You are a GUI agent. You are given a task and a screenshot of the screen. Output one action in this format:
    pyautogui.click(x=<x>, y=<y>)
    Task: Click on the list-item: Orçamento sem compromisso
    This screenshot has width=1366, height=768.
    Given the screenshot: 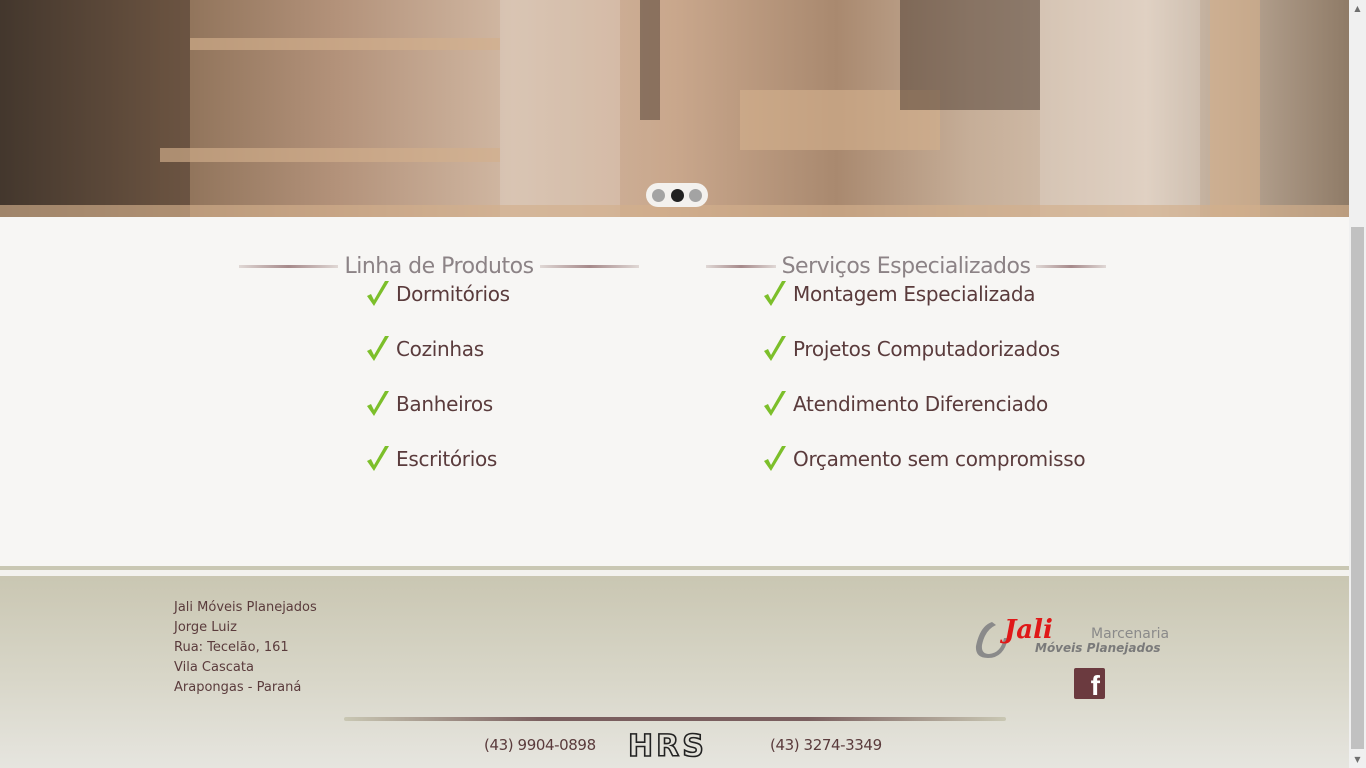 What is the action you would take?
    pyautogui.click(x=934, y=458)
    